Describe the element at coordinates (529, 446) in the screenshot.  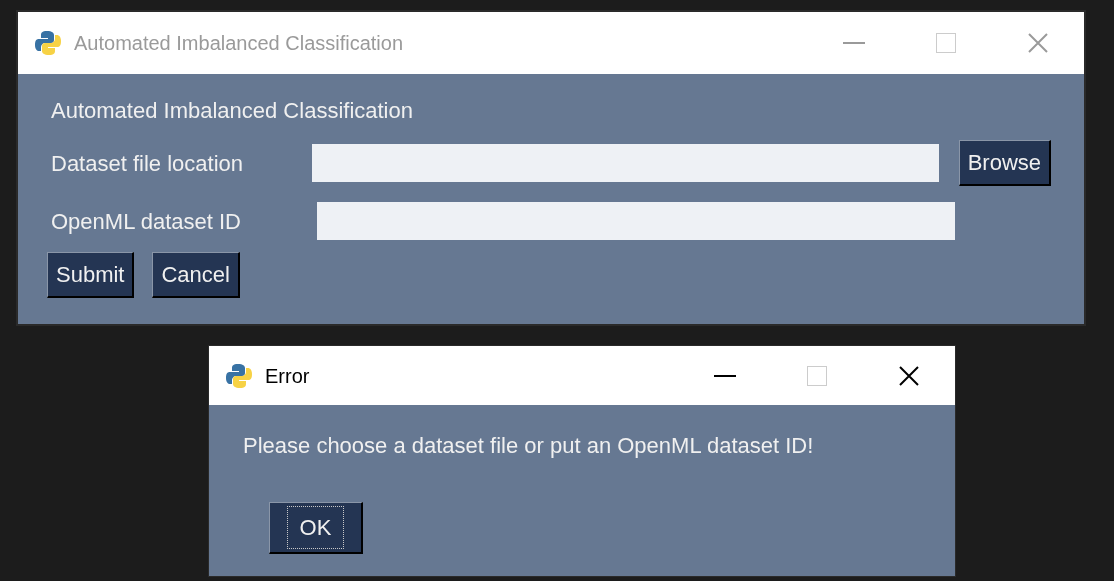
I see `error-message: Please choose a dataset file or put an OpenML dataset ID!` at that location.